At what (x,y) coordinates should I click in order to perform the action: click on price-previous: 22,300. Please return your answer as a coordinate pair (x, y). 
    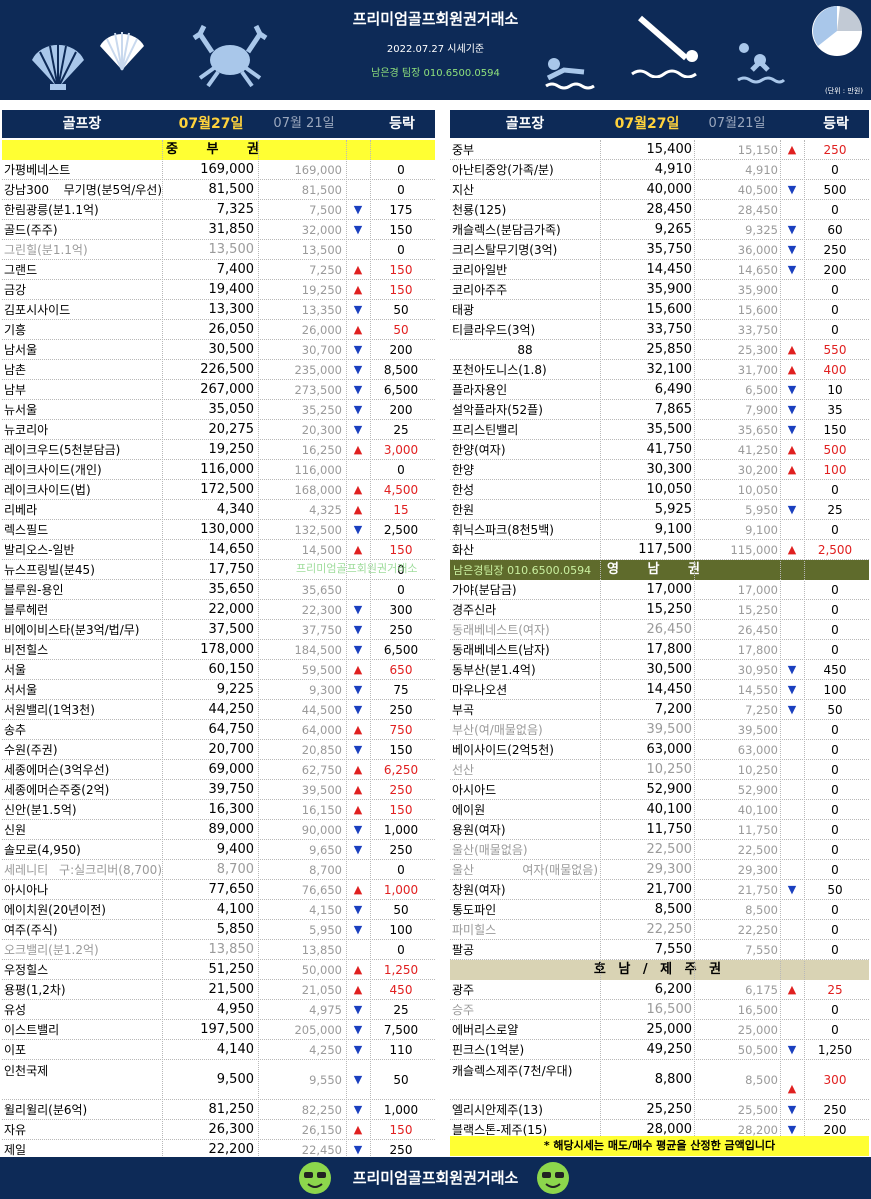
    Looking at the image, I should click on (321, 610).